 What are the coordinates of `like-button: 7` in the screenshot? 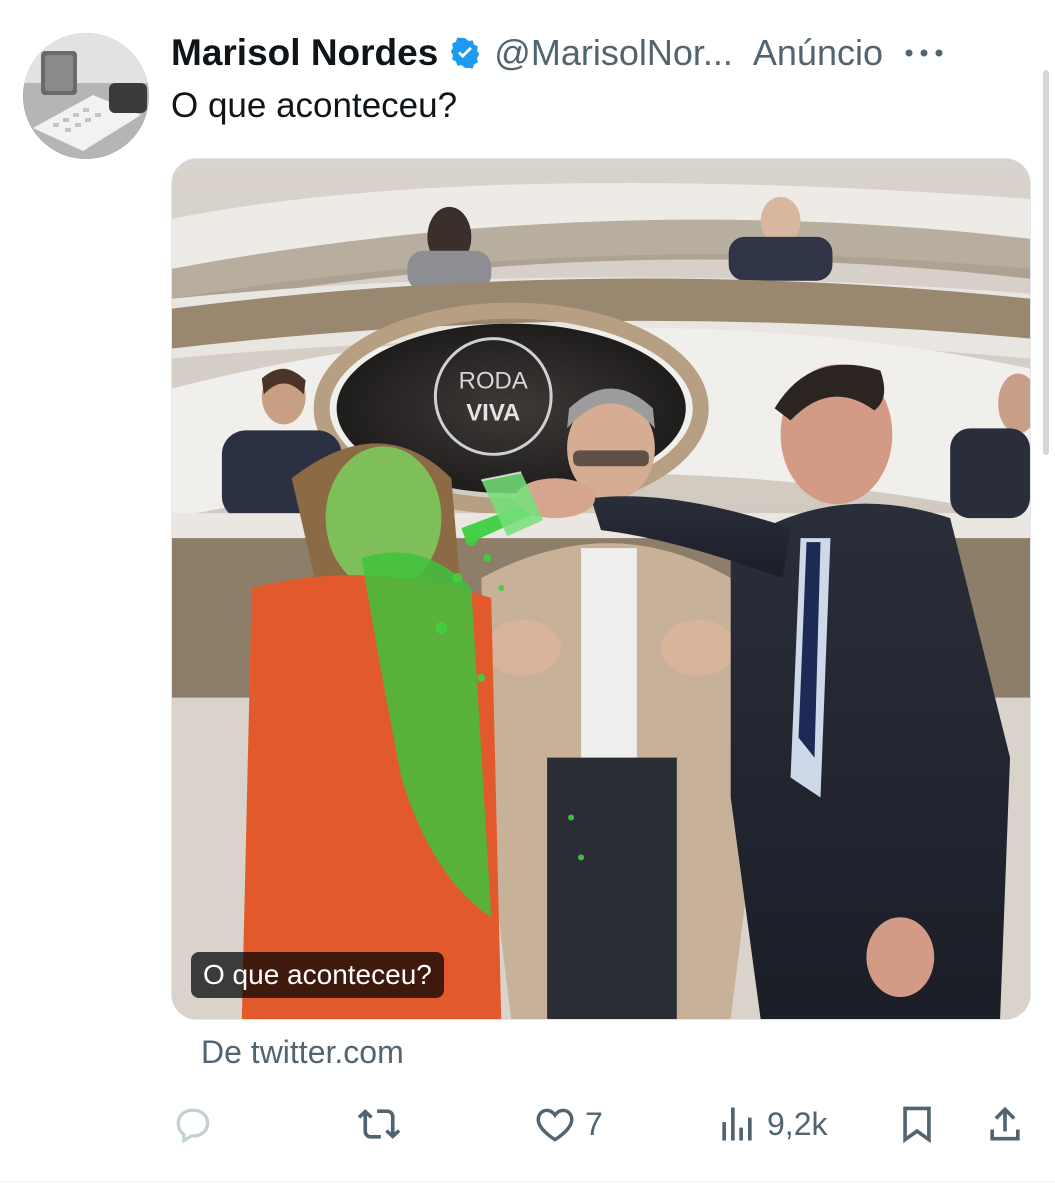 It's located at (568, 1124).